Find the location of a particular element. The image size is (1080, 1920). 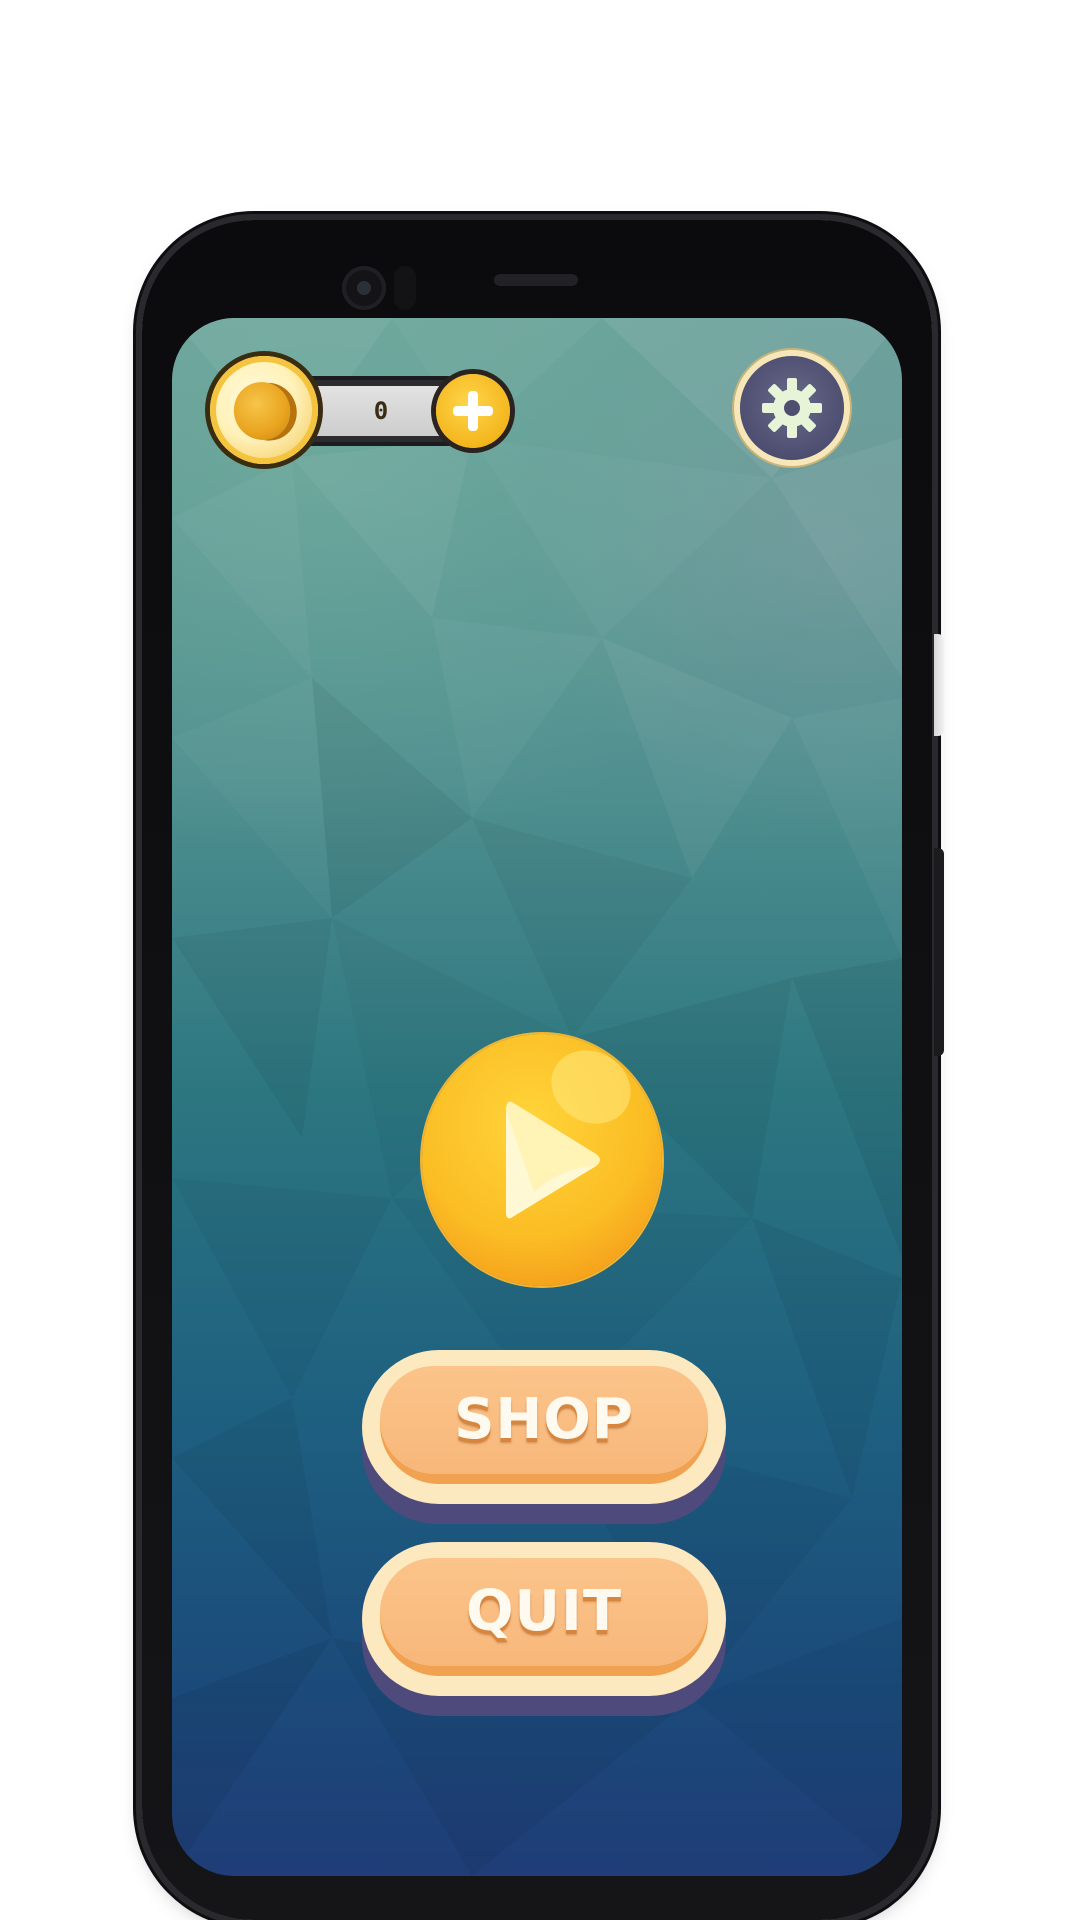

quit-button: QUIT is located at coordinates (544, 1629).